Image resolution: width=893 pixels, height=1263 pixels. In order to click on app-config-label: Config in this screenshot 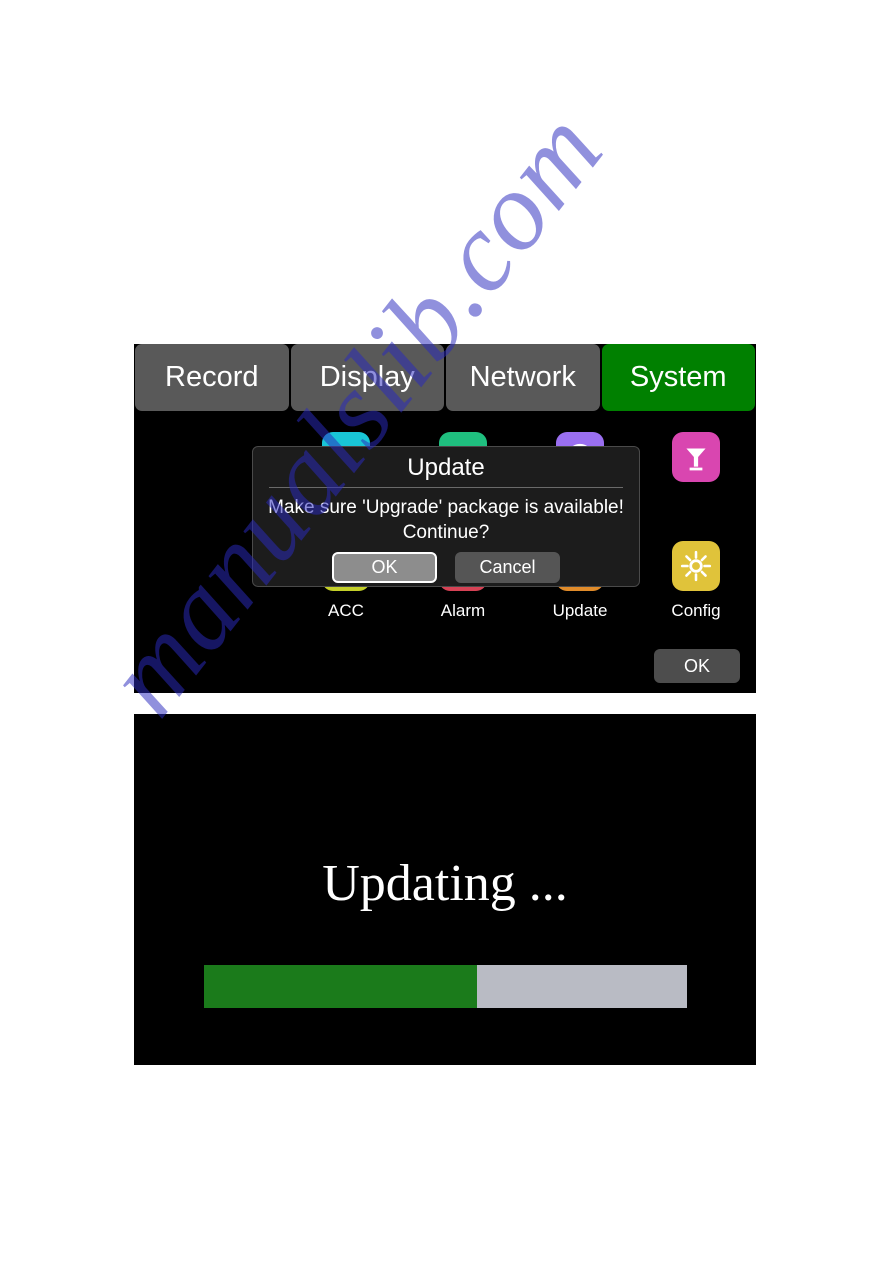, I will do `click(696, 610)`.